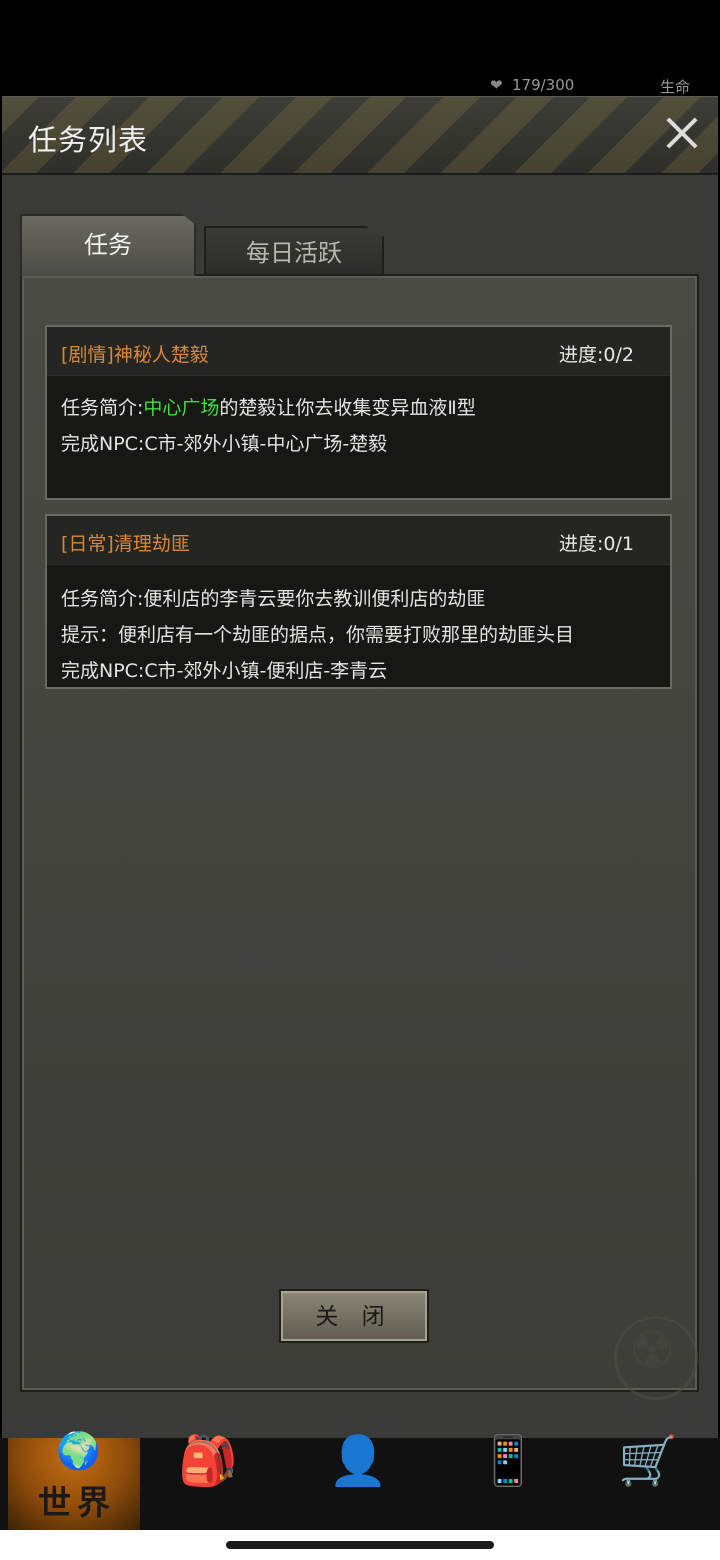 The image size is (720, 1560). Describe the element at coordinates (181, 408) in the screenshot. I see `location-highlight: 中心广场` at that location.